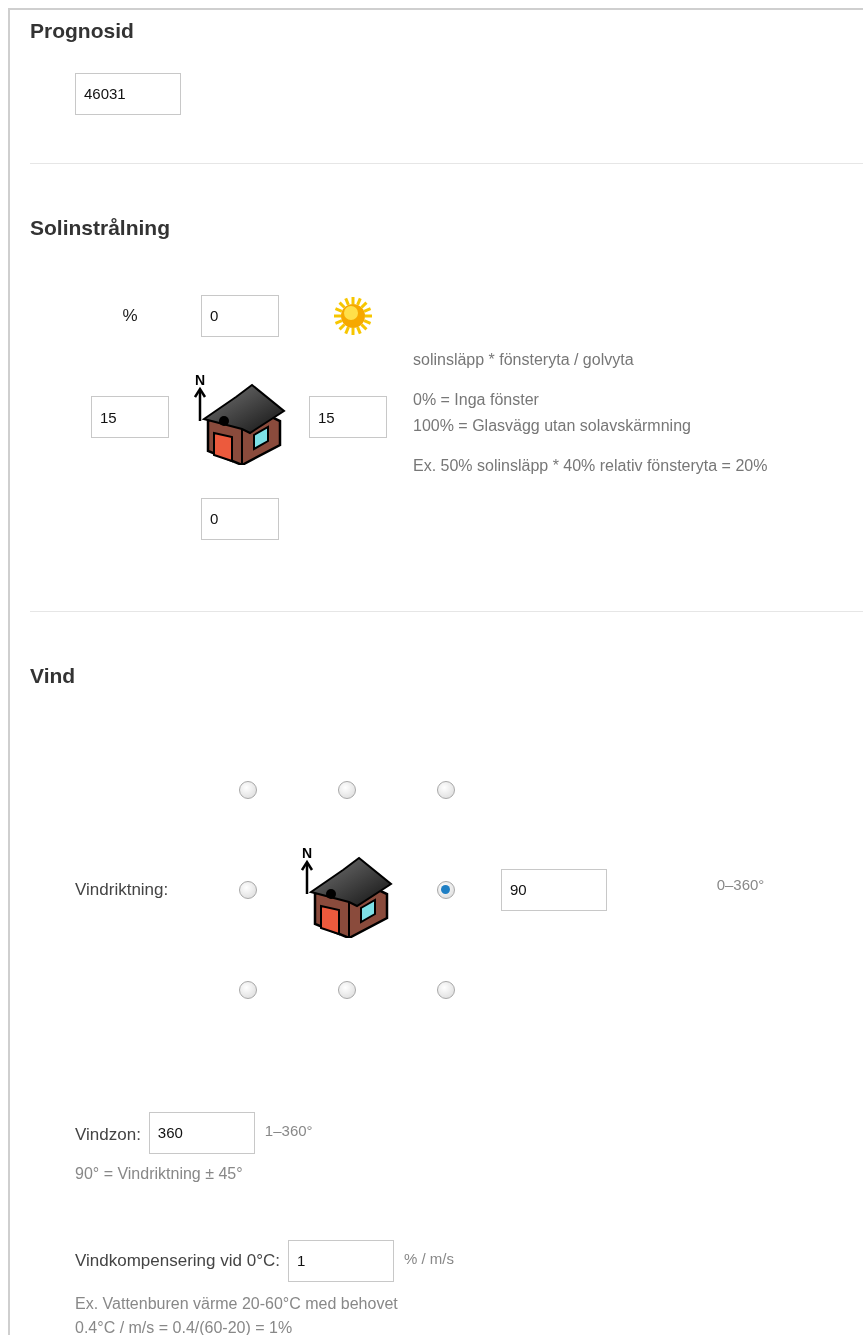  Describe the element at coordinates (82, 31) in the screenshot. I see `section-heading: Prognosid` at that location.